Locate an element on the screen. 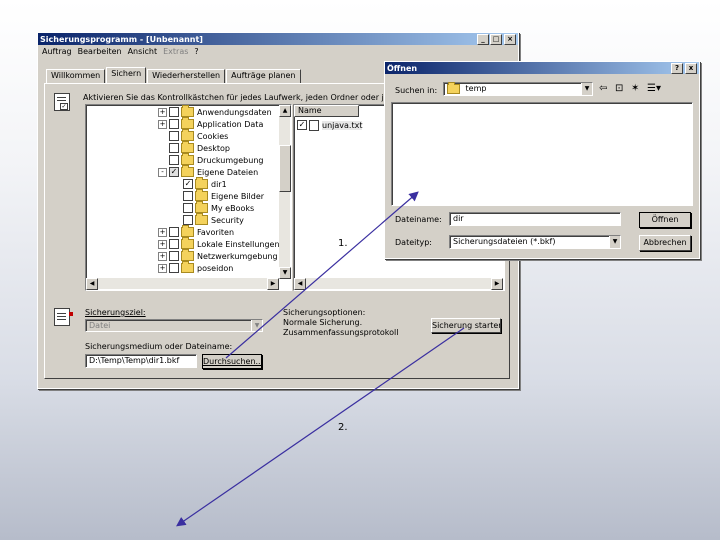 This screenshot has width=720, height=540. open-button: Öffnen is located at coordinates (665, 220).